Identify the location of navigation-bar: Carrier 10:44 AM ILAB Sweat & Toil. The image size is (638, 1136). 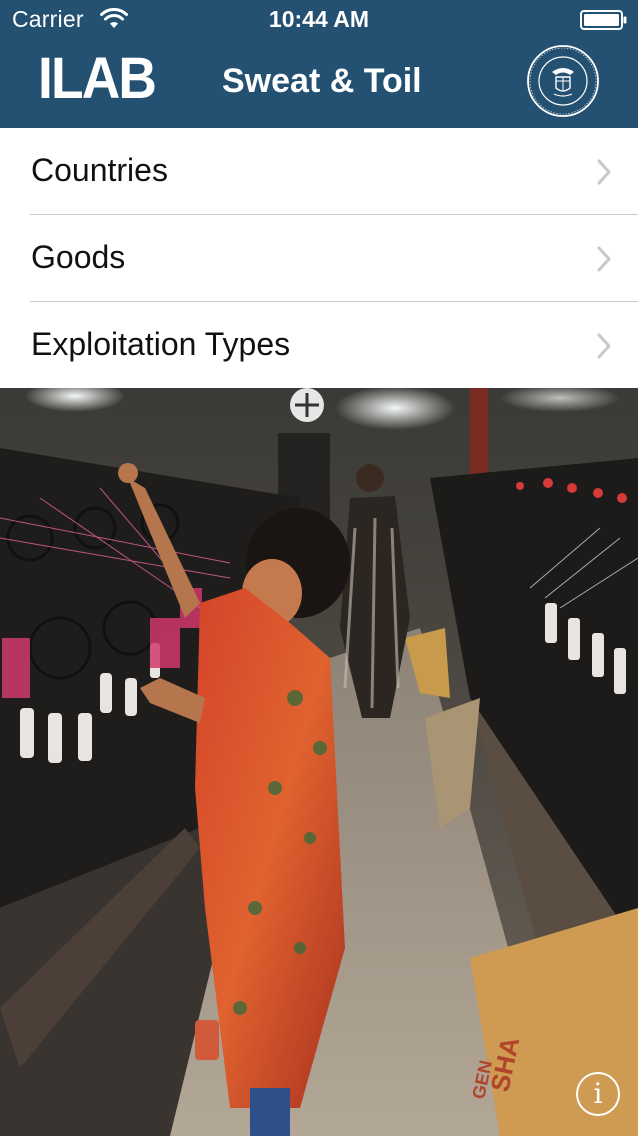
(319, 64).